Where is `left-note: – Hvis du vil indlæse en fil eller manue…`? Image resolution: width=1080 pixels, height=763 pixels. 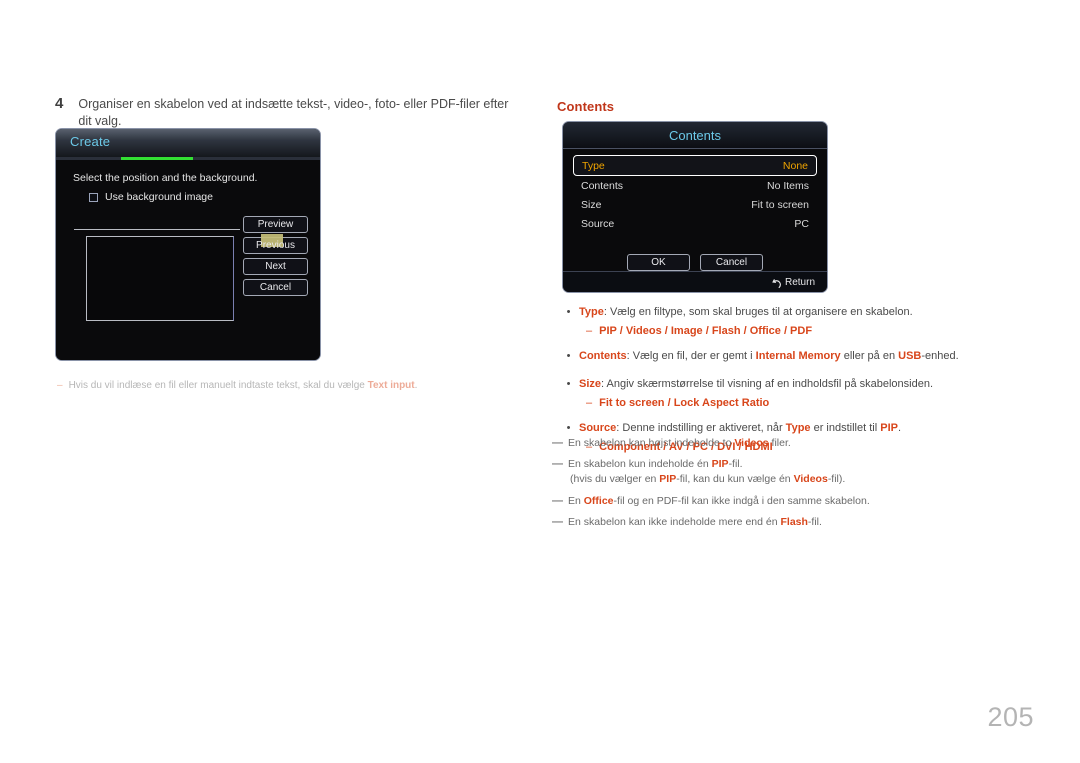 left-note: – Hvis du vil indlæse en fil eller manue… is located at coordinates (237, 385).